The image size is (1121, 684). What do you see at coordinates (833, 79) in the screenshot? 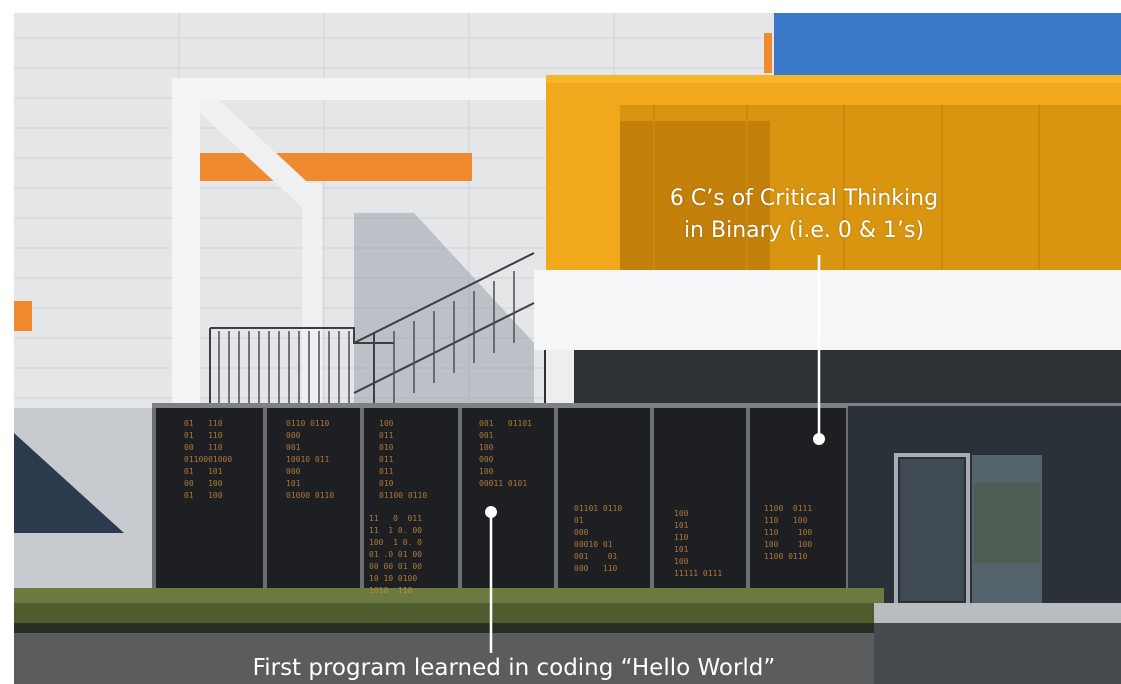
I see `canopy-top-edge` at bounding box center [833, 79].